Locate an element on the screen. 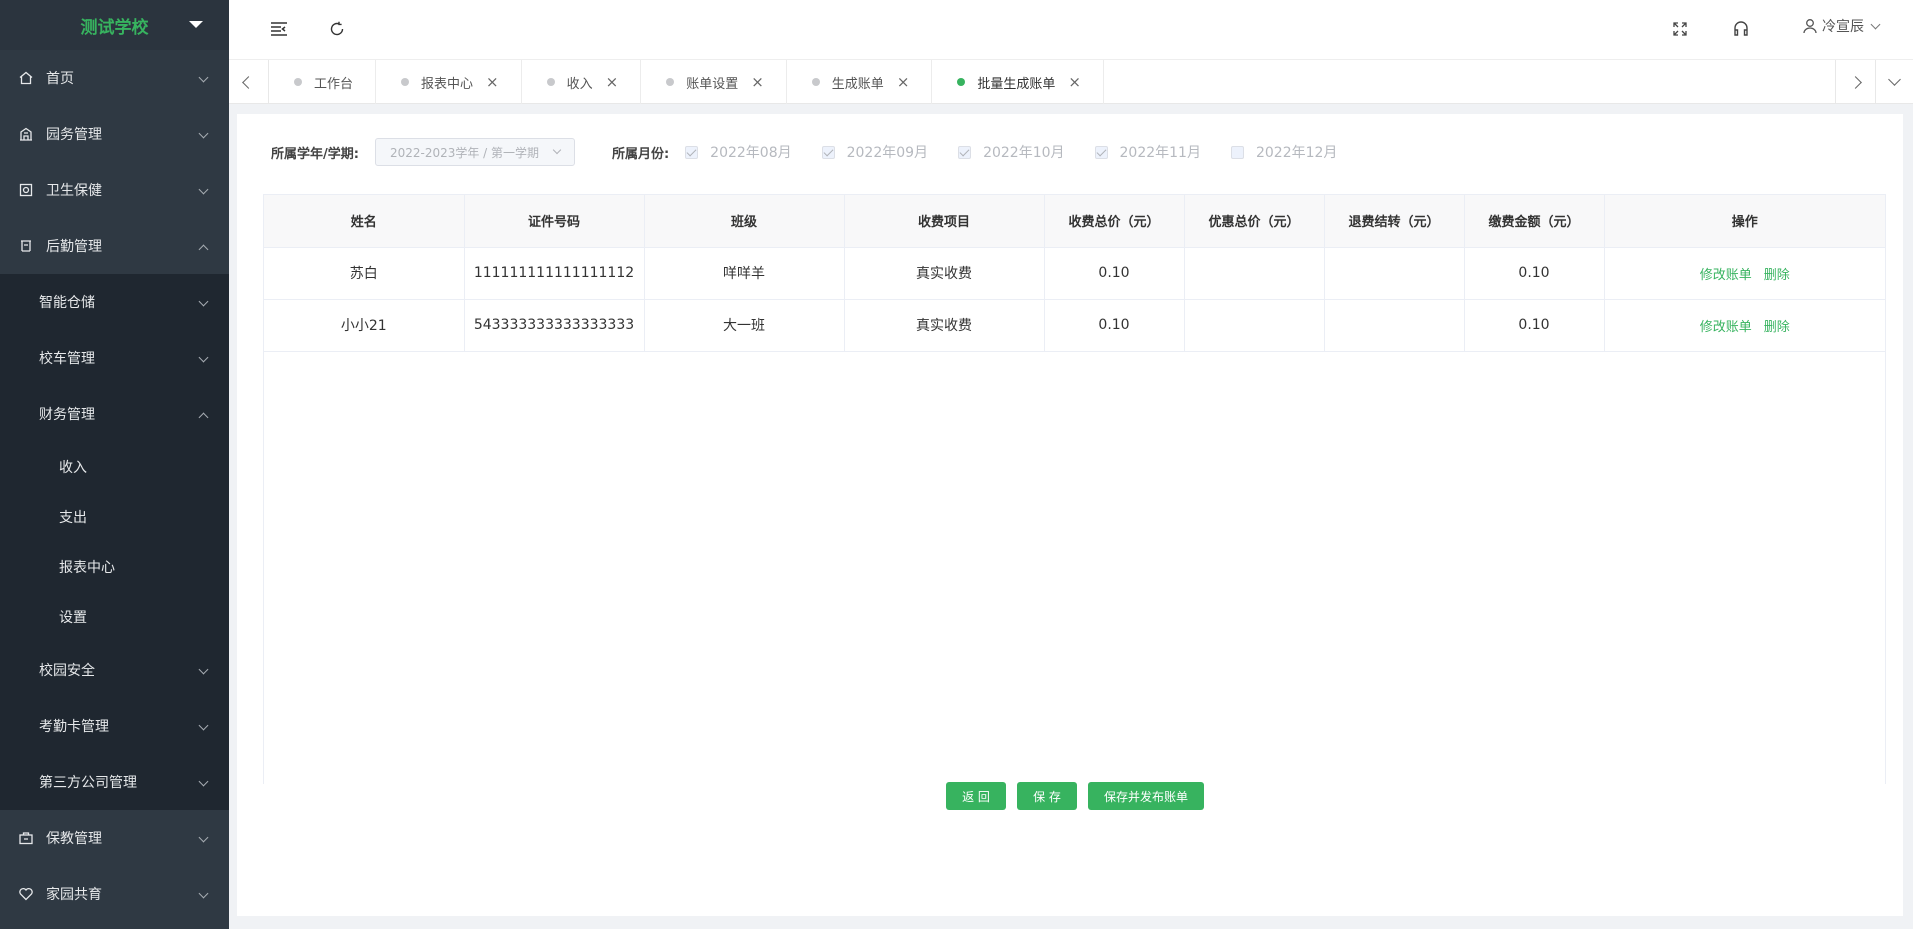  finance-submenu: 收入 支出 报表中心 设置 is located at coordinates (114, 542).